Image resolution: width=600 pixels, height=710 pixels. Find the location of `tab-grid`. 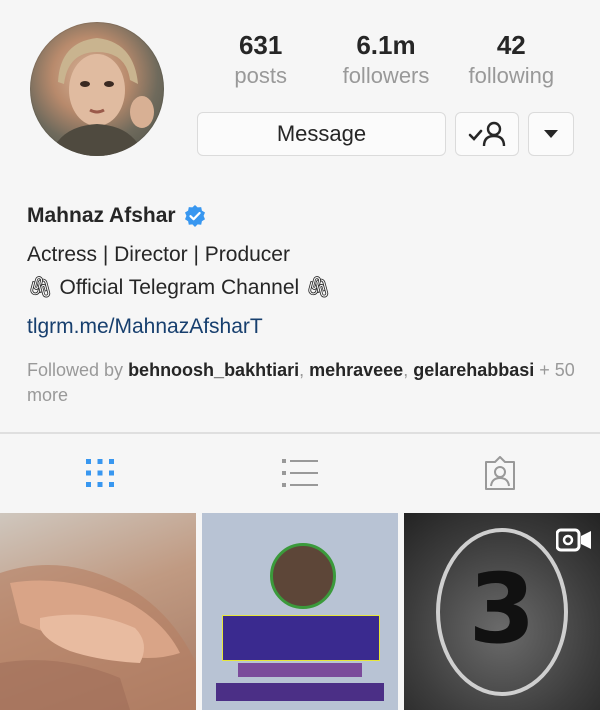

tab-grid is located at coordinates (100, 473).